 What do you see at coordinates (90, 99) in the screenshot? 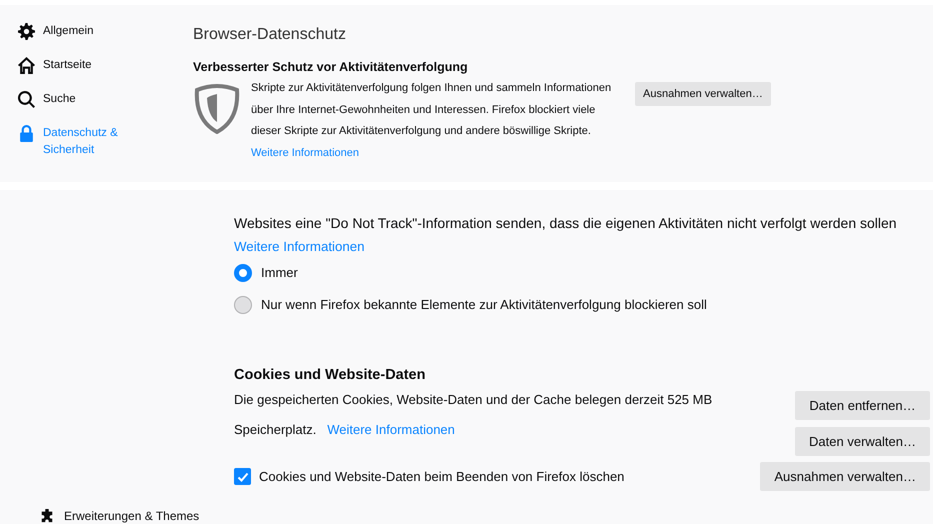
I see `sidebar-item: Suche` at bounding box center [90, 99].